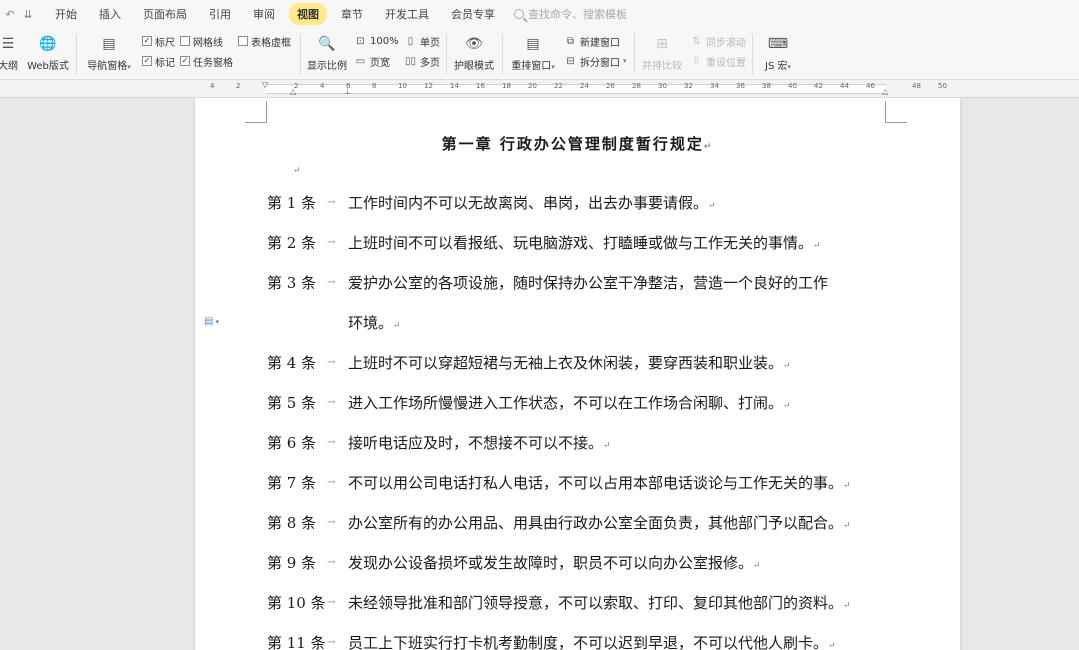  Describe the element at coordinates (265, 84) in the screenshot. I see `first-line-indent-marker: ▽` at that location.